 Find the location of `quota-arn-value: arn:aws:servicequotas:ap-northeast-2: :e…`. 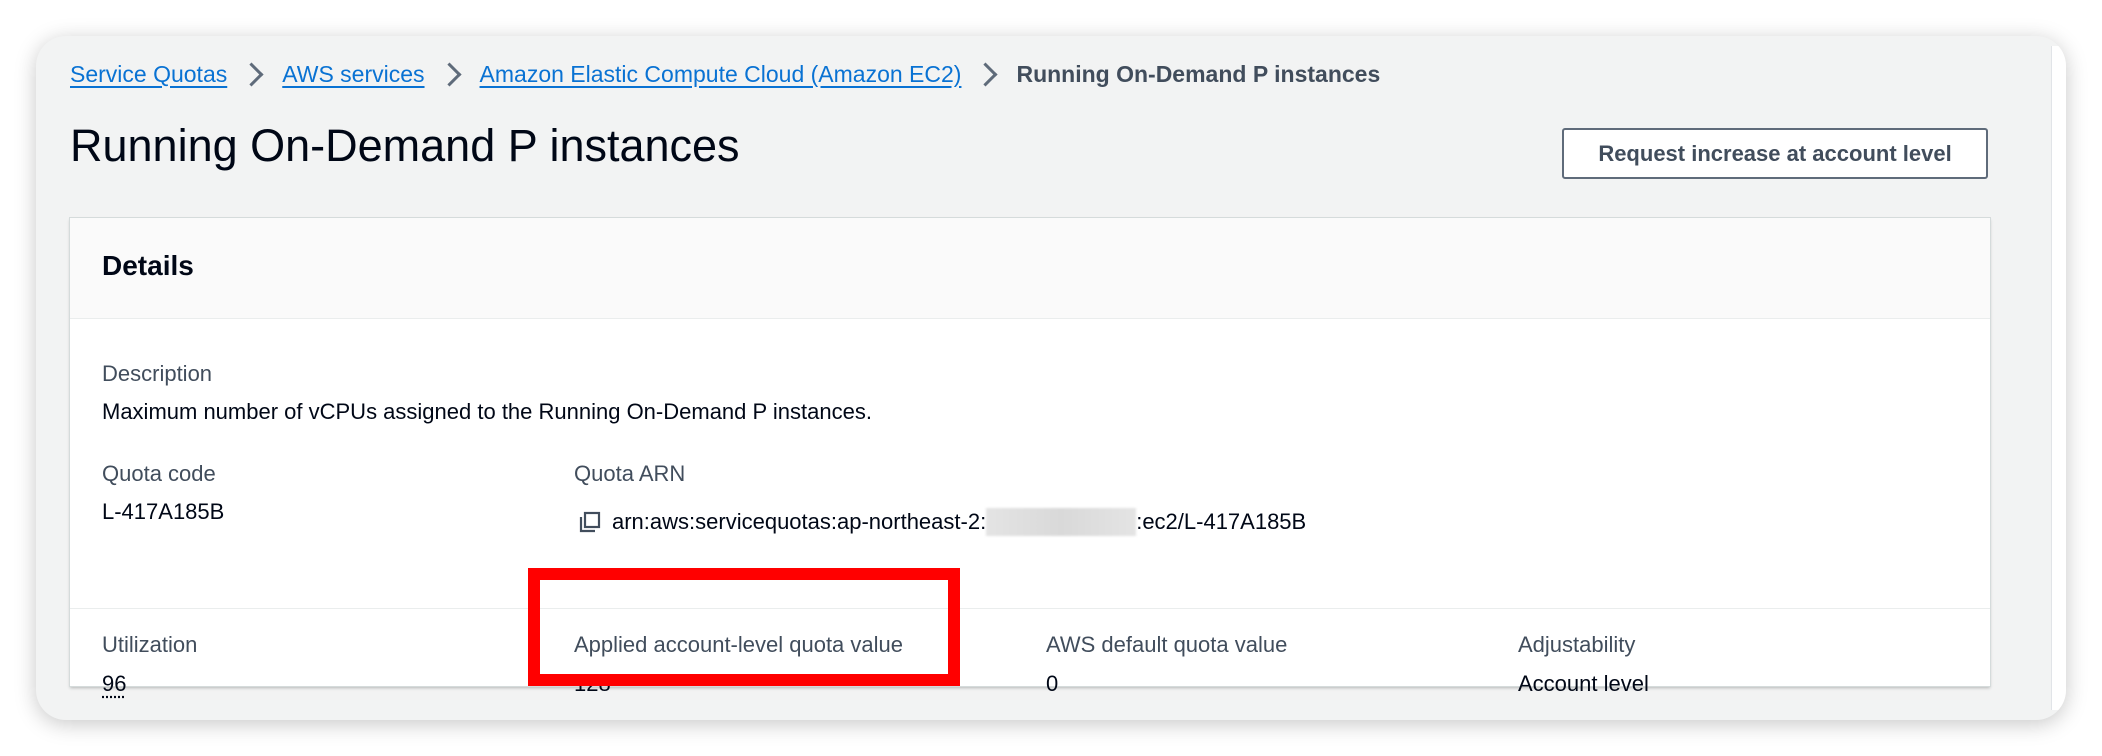

quota-arn-value: arn:aws:servicequotas:ap-northeast-2: :e… is located at coordinates (942, 522).